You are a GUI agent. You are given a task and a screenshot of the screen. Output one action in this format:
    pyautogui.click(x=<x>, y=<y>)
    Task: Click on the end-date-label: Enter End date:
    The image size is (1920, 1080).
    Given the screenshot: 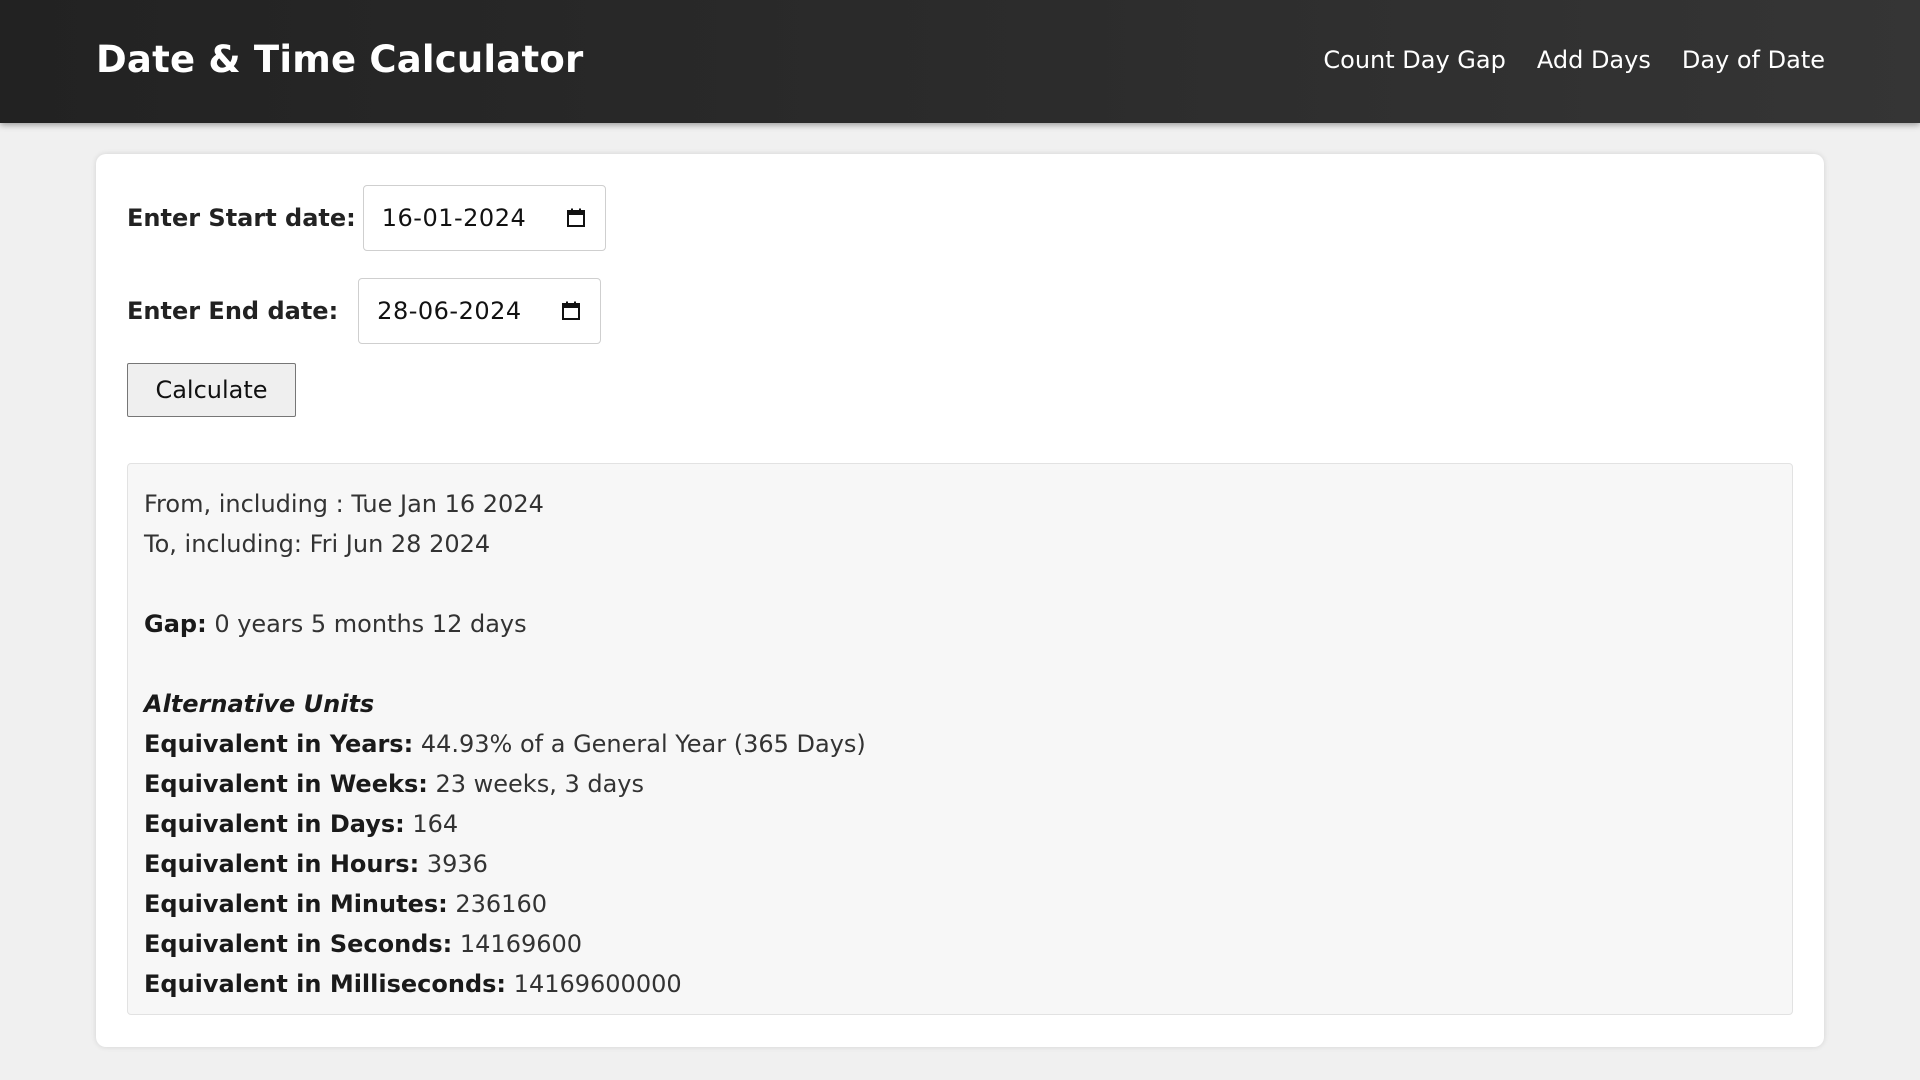 What is the action you would take?
    pyautogui.click(x=233, y=311)
    